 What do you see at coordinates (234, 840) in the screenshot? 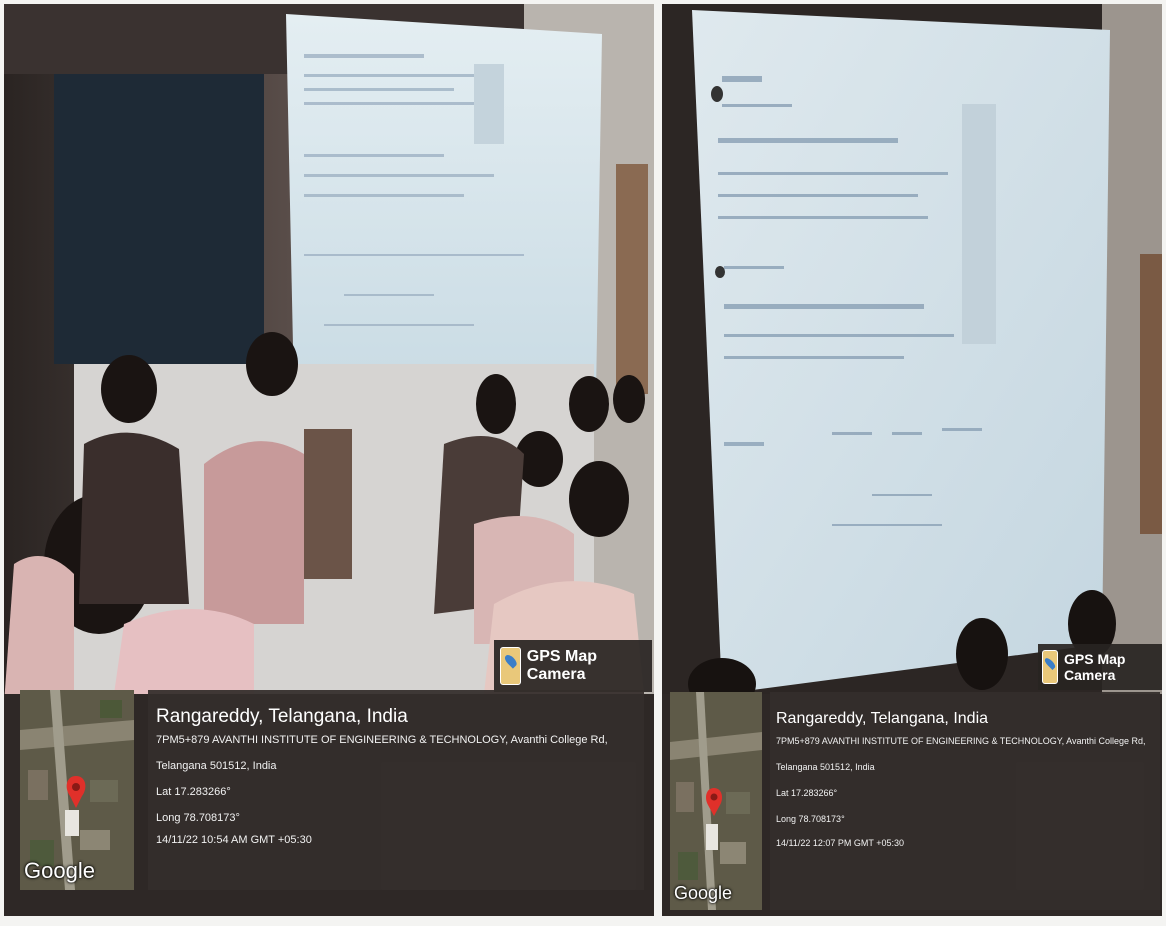
I see `datetime-stamp: 14/11/22 10:54 AM GMT +05:30` at bounding box center [234, 840].